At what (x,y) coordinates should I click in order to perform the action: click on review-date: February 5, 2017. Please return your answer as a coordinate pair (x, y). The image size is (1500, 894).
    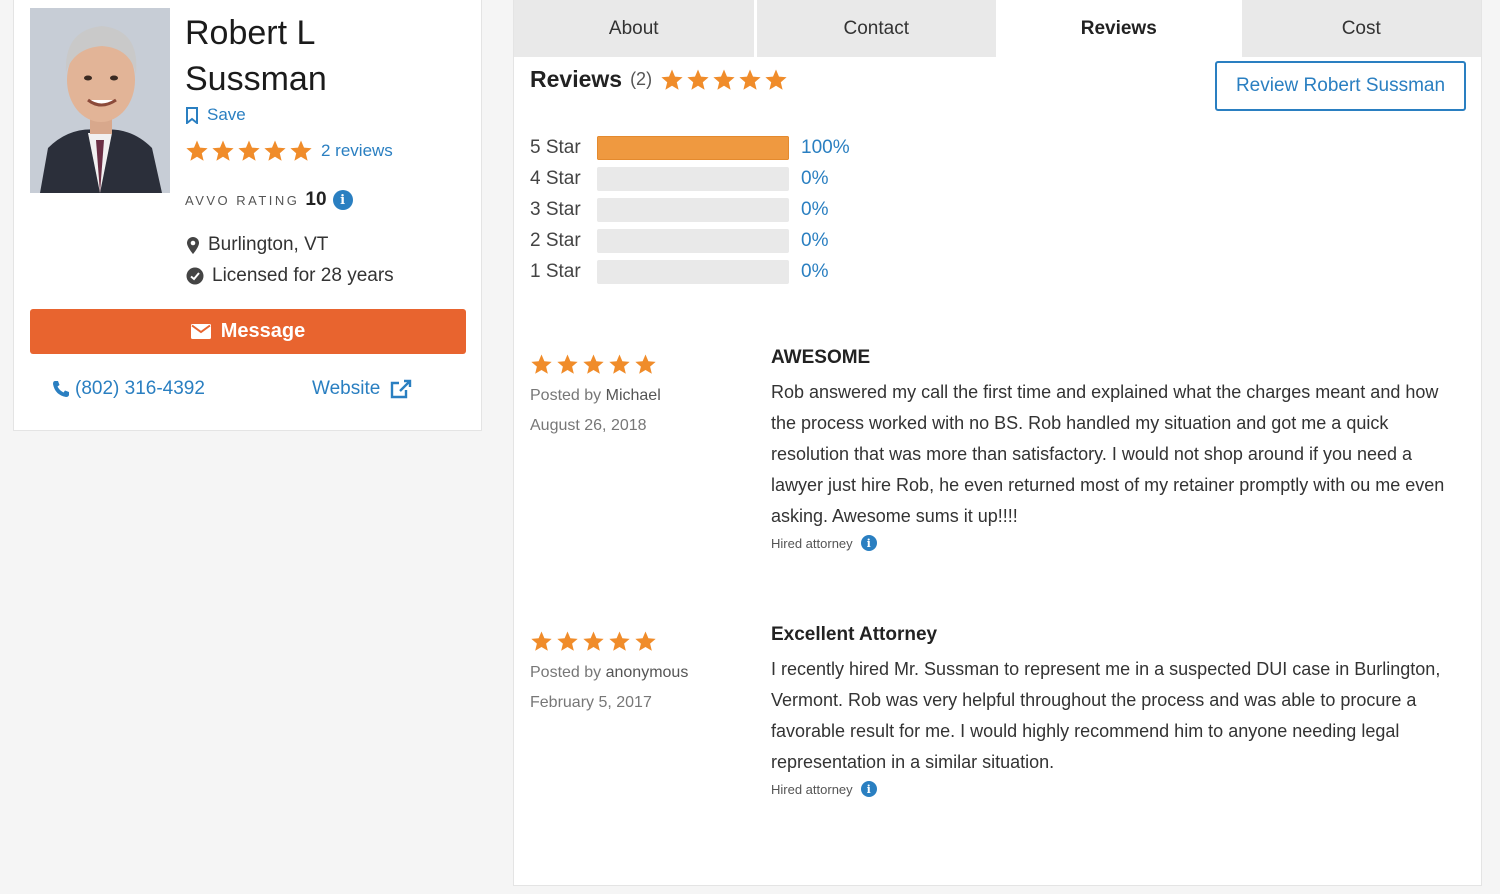
    Looking at the image, I should click on (591, 702).